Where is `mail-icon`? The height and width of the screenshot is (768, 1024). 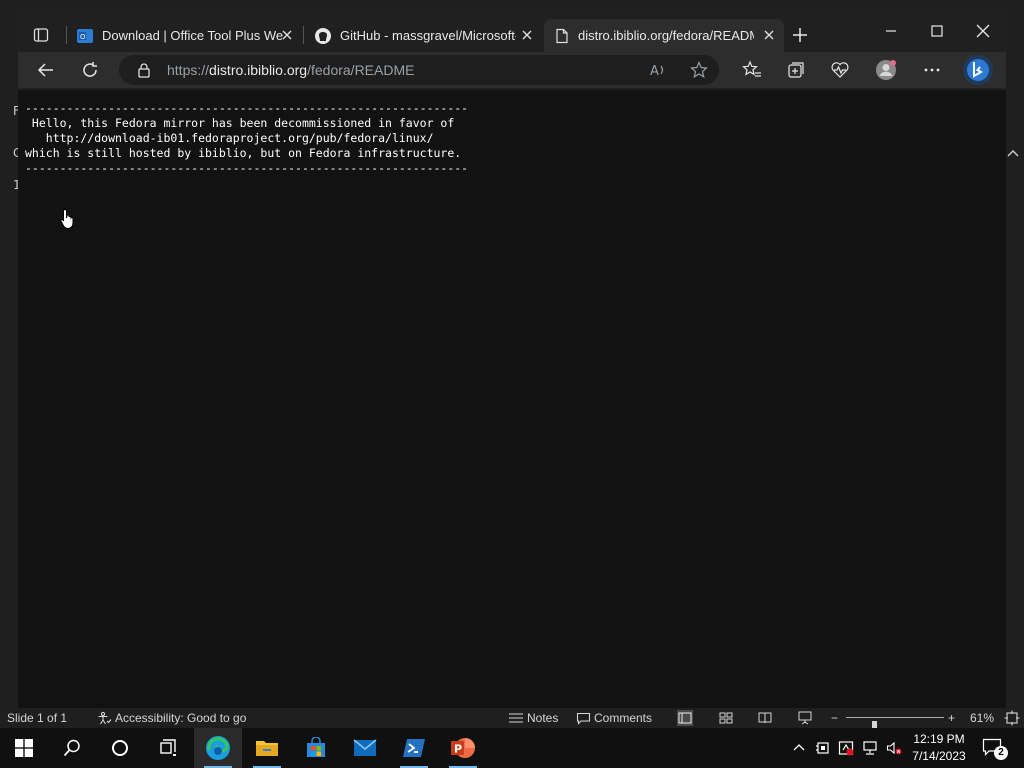
mail-icon is located at coordinates (365, 747).